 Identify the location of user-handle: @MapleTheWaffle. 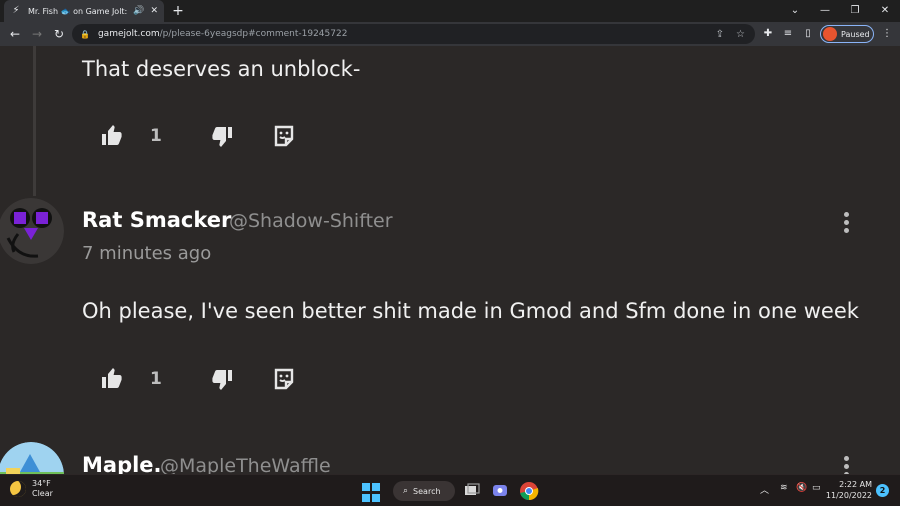
(245, 464).